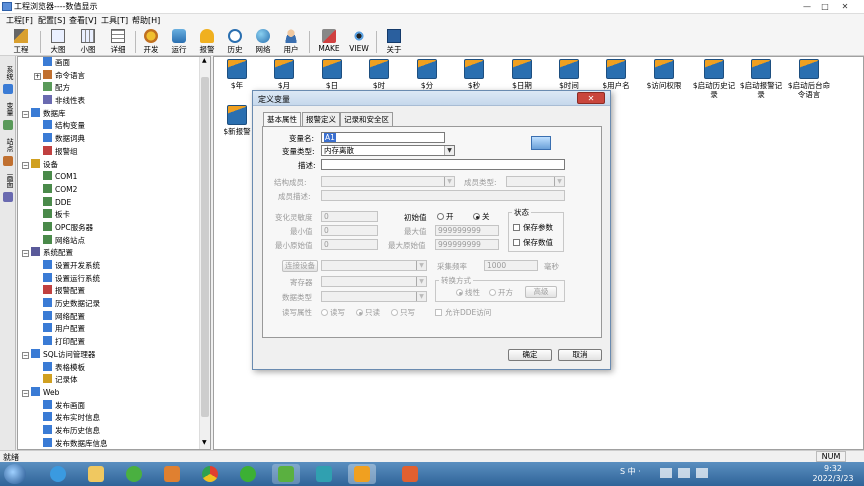 The height and width of the screenshot is (486, 864). What do you see at coordinates (410, 474) in the screenshot?
I see `taskbar-app-red` at bounding box center [410, 474].